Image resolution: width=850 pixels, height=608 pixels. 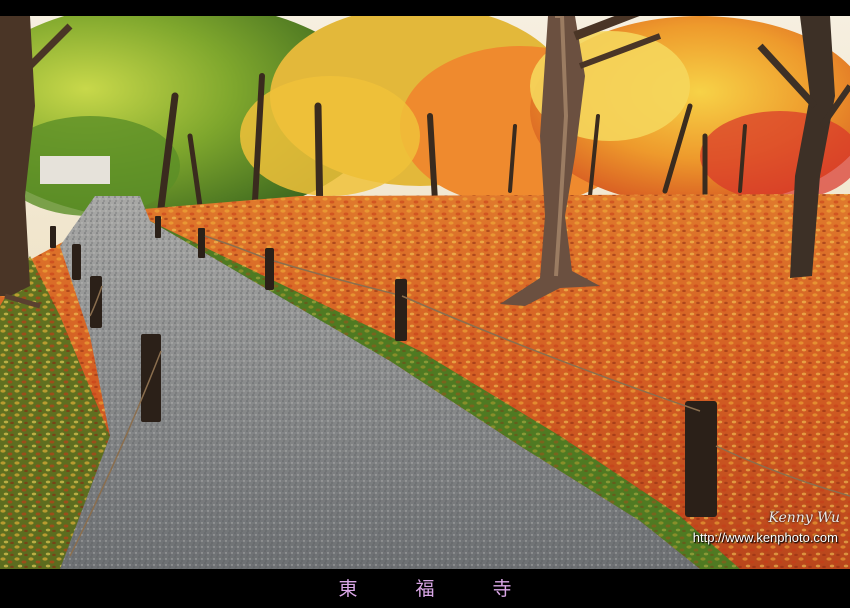 I want to click on photographer-signature: Kenny Wu, so click(x=804, y=518).